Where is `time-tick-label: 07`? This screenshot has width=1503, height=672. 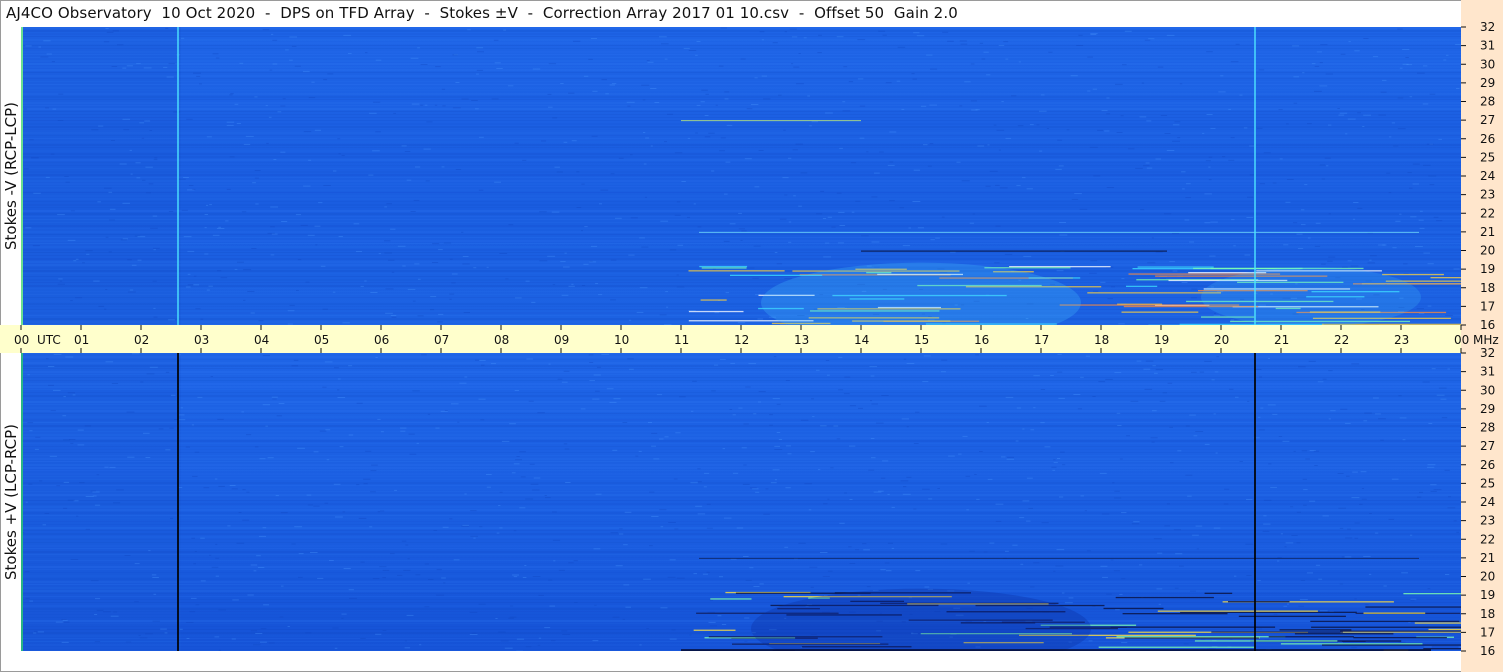
time-tick-label: 07 is located at coordinates (441, 340).